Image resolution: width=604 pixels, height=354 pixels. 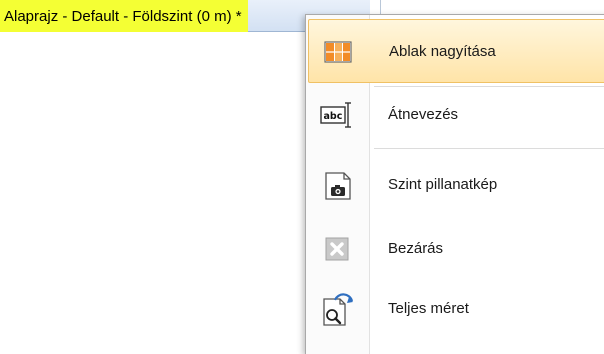 What do you see at coordinates (339, 52) in the screenshot?
I see `maximize-window-icon` at bounding box center [339, 52].